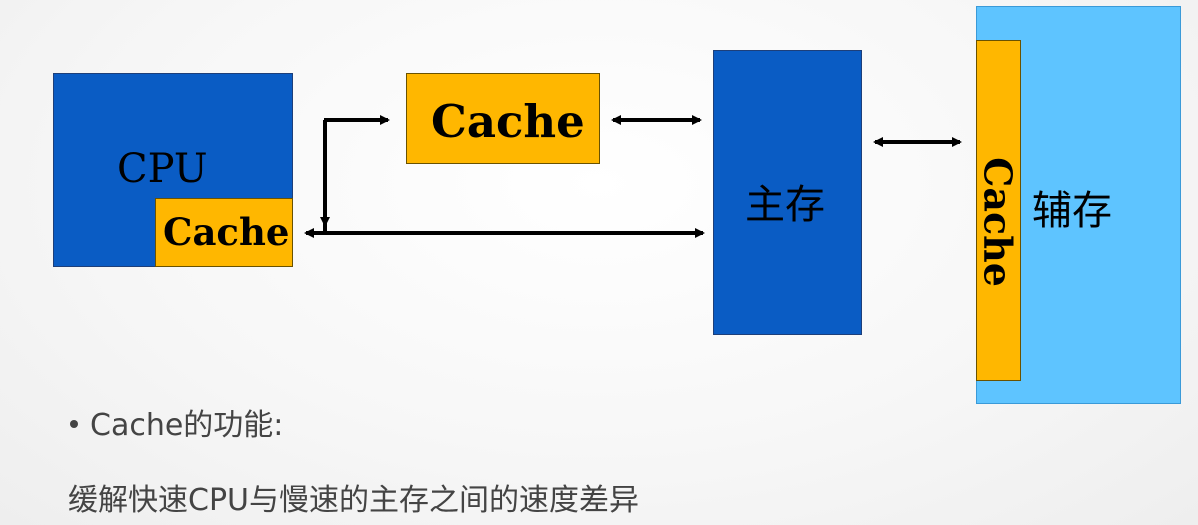 This screenshot has width=1198, height=525. I want to click on cpu-to-cache-arrow, so click(355, 173).